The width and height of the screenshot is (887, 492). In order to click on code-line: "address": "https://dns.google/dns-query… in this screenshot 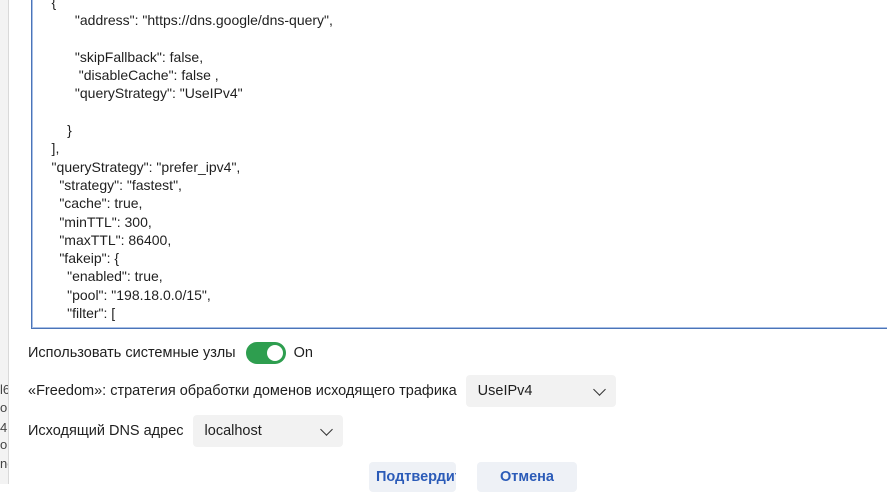, I will do `click(184, 20)`.